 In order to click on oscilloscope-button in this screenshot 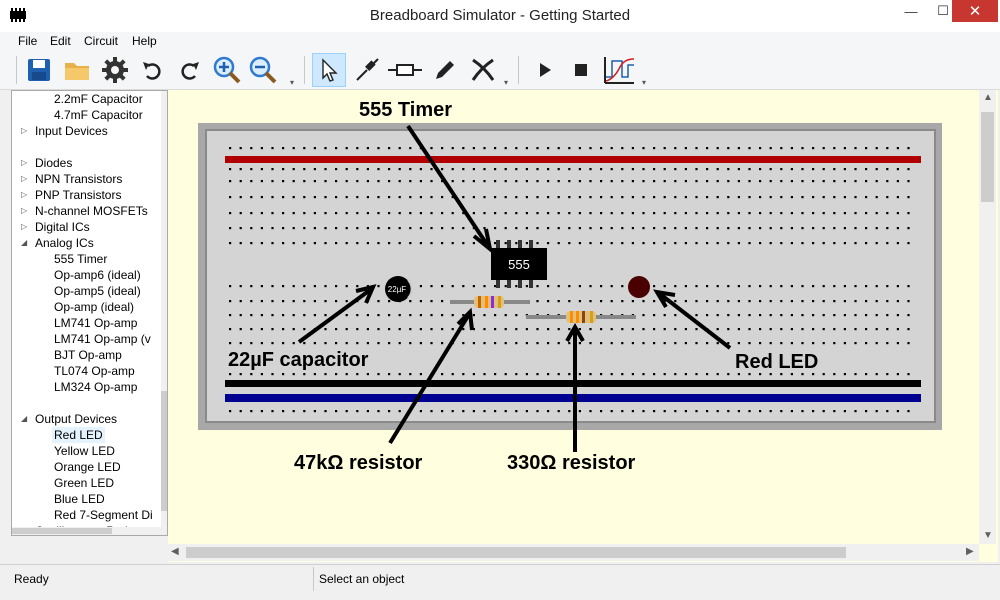, I will do `click(619, 70)`.